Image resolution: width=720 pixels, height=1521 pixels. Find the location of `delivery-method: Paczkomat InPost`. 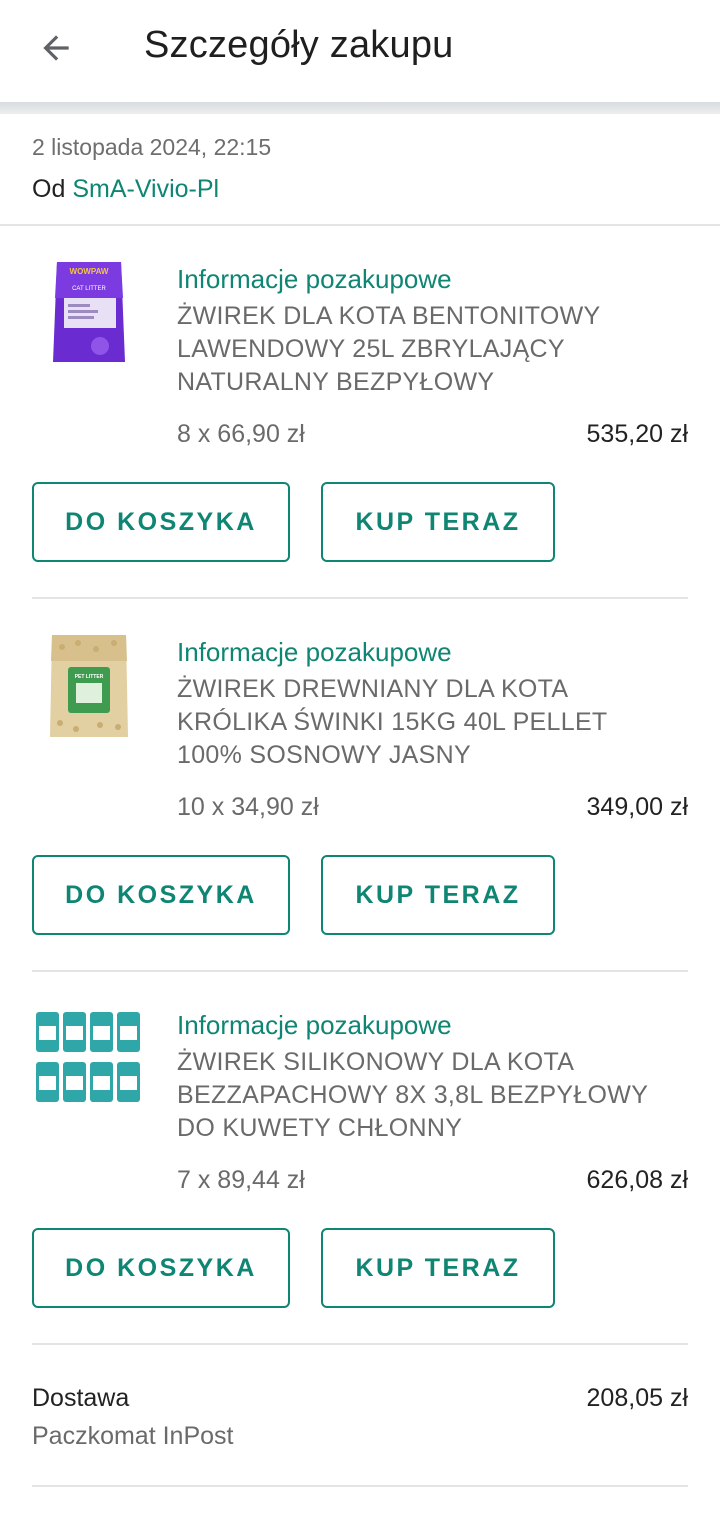

delivery-method: Paczkomat InPost is located at coordinates (133, 1436).